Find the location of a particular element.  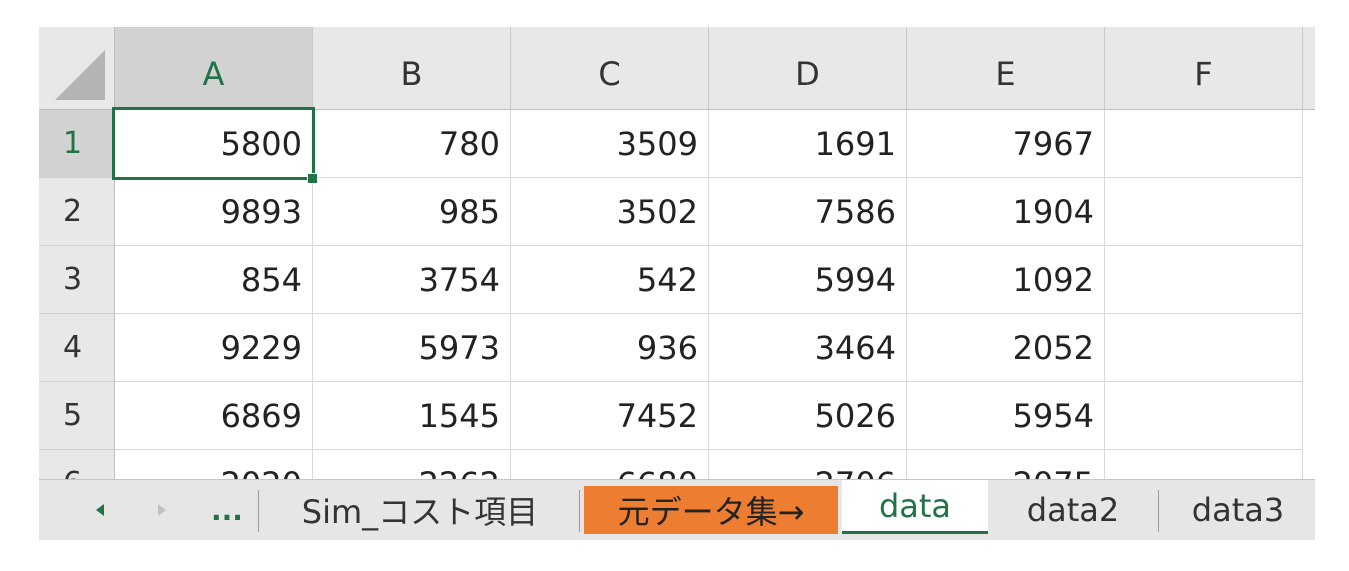

row-header-3: 3 is located at coordinates (77, 280).